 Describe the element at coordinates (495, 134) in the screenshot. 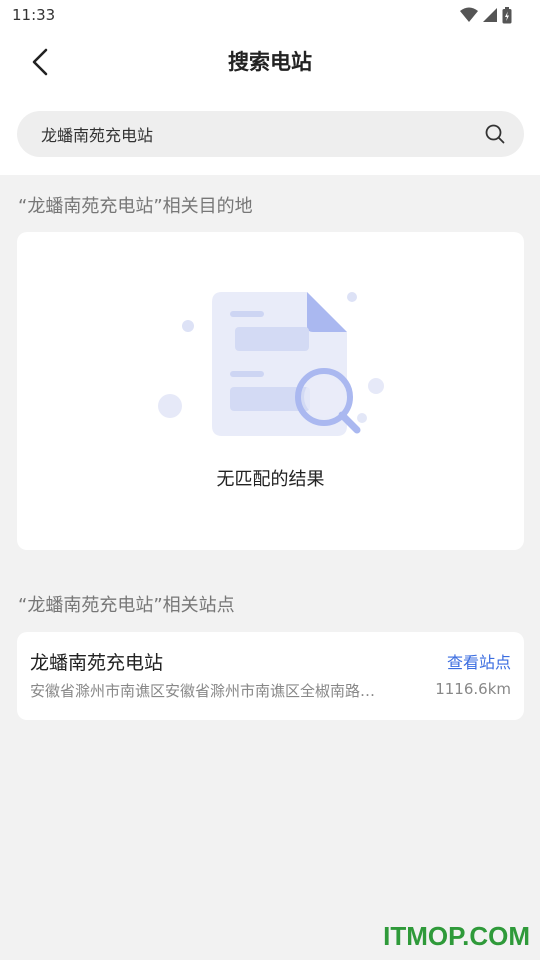

I see `search-icon` at that location.